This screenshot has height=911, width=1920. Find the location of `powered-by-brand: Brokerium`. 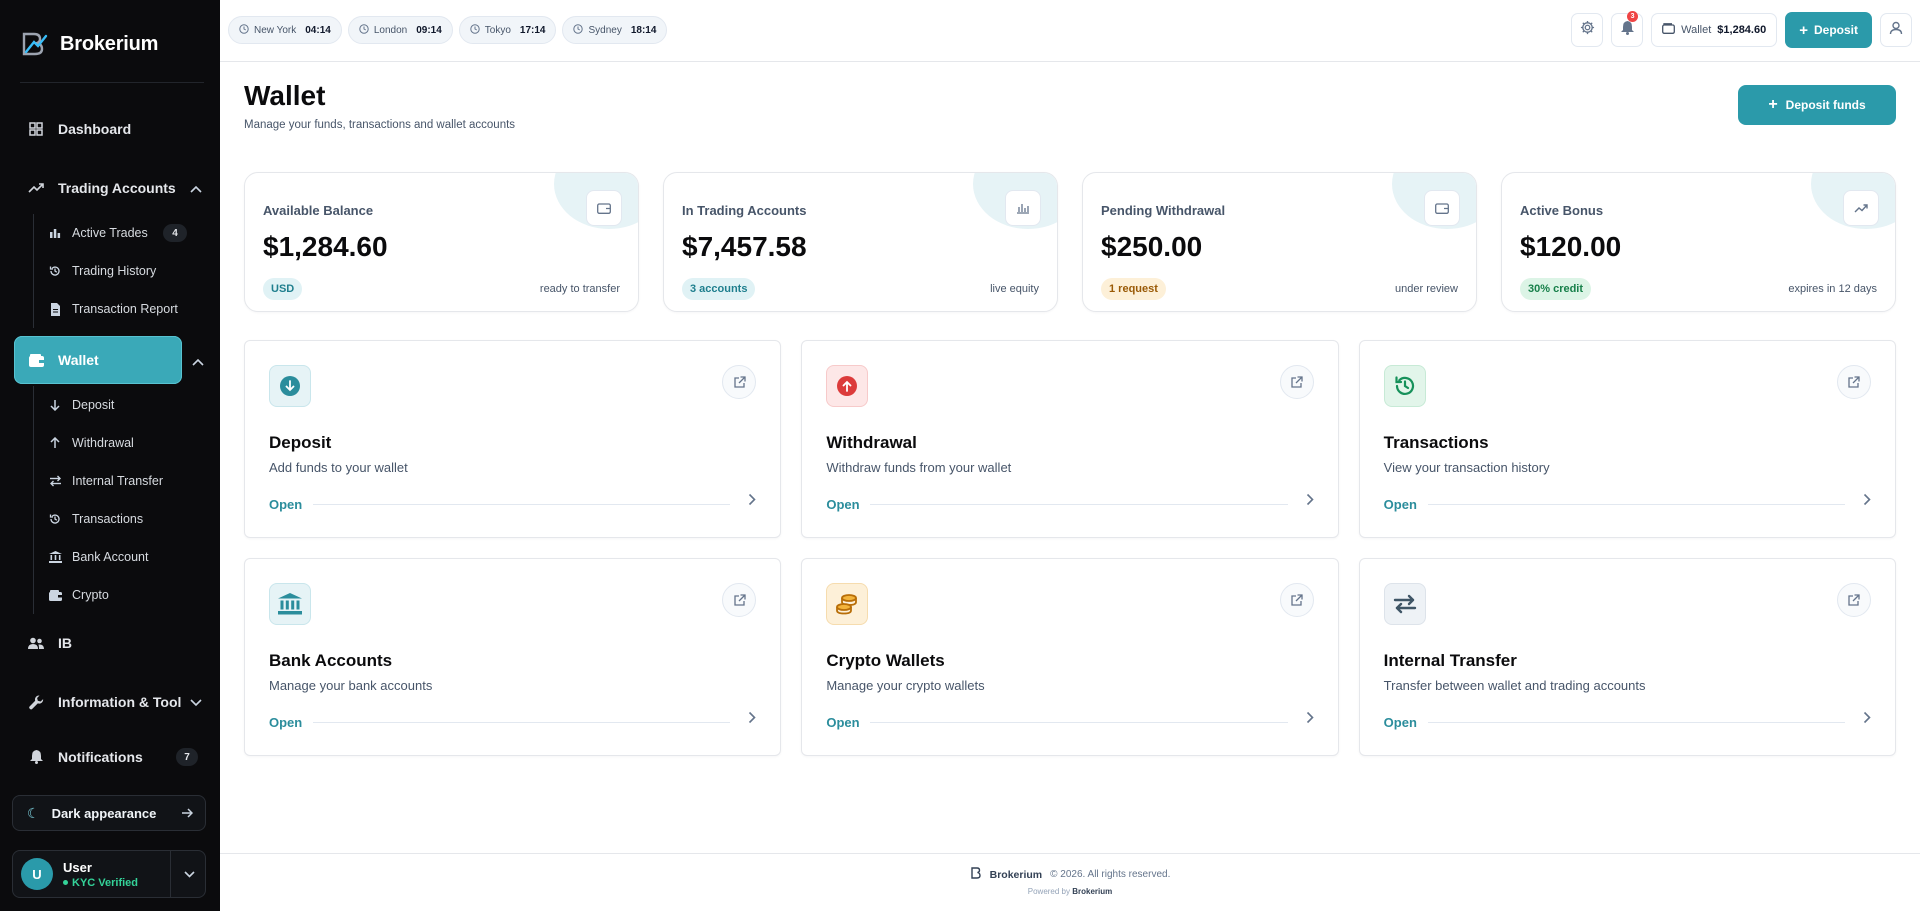

powered-by-brand: Brokerium is located at coordinates (1092, 891).